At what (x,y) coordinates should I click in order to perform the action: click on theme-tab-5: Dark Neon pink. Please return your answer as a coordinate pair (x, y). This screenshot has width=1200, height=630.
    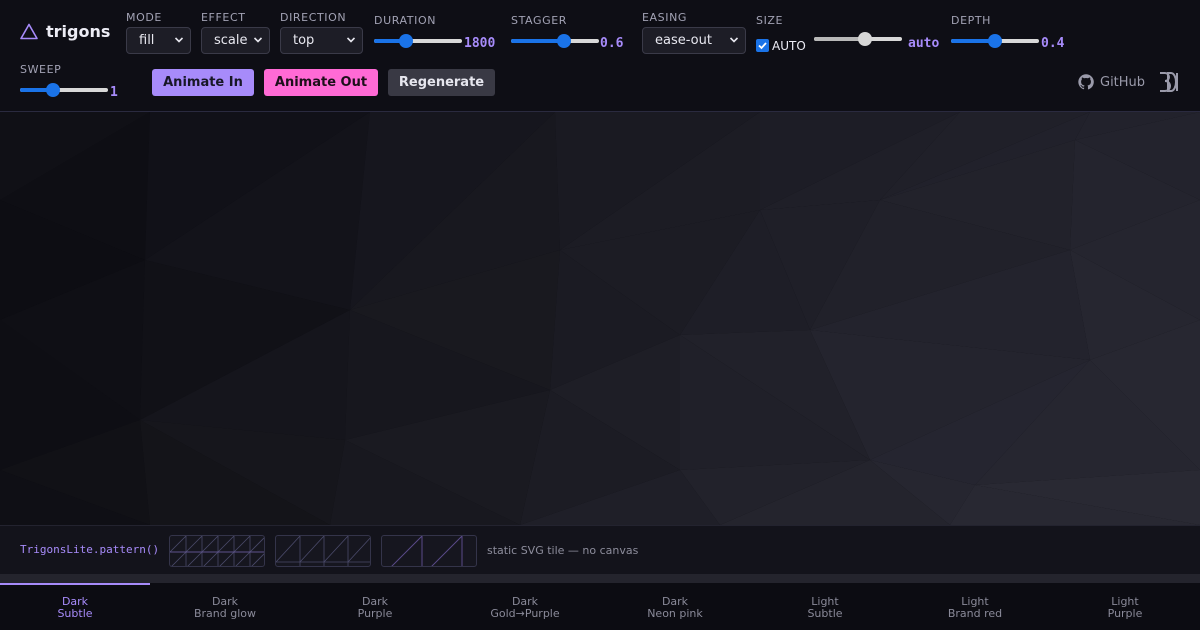
    Looking at the image, I should click on (675, 606).